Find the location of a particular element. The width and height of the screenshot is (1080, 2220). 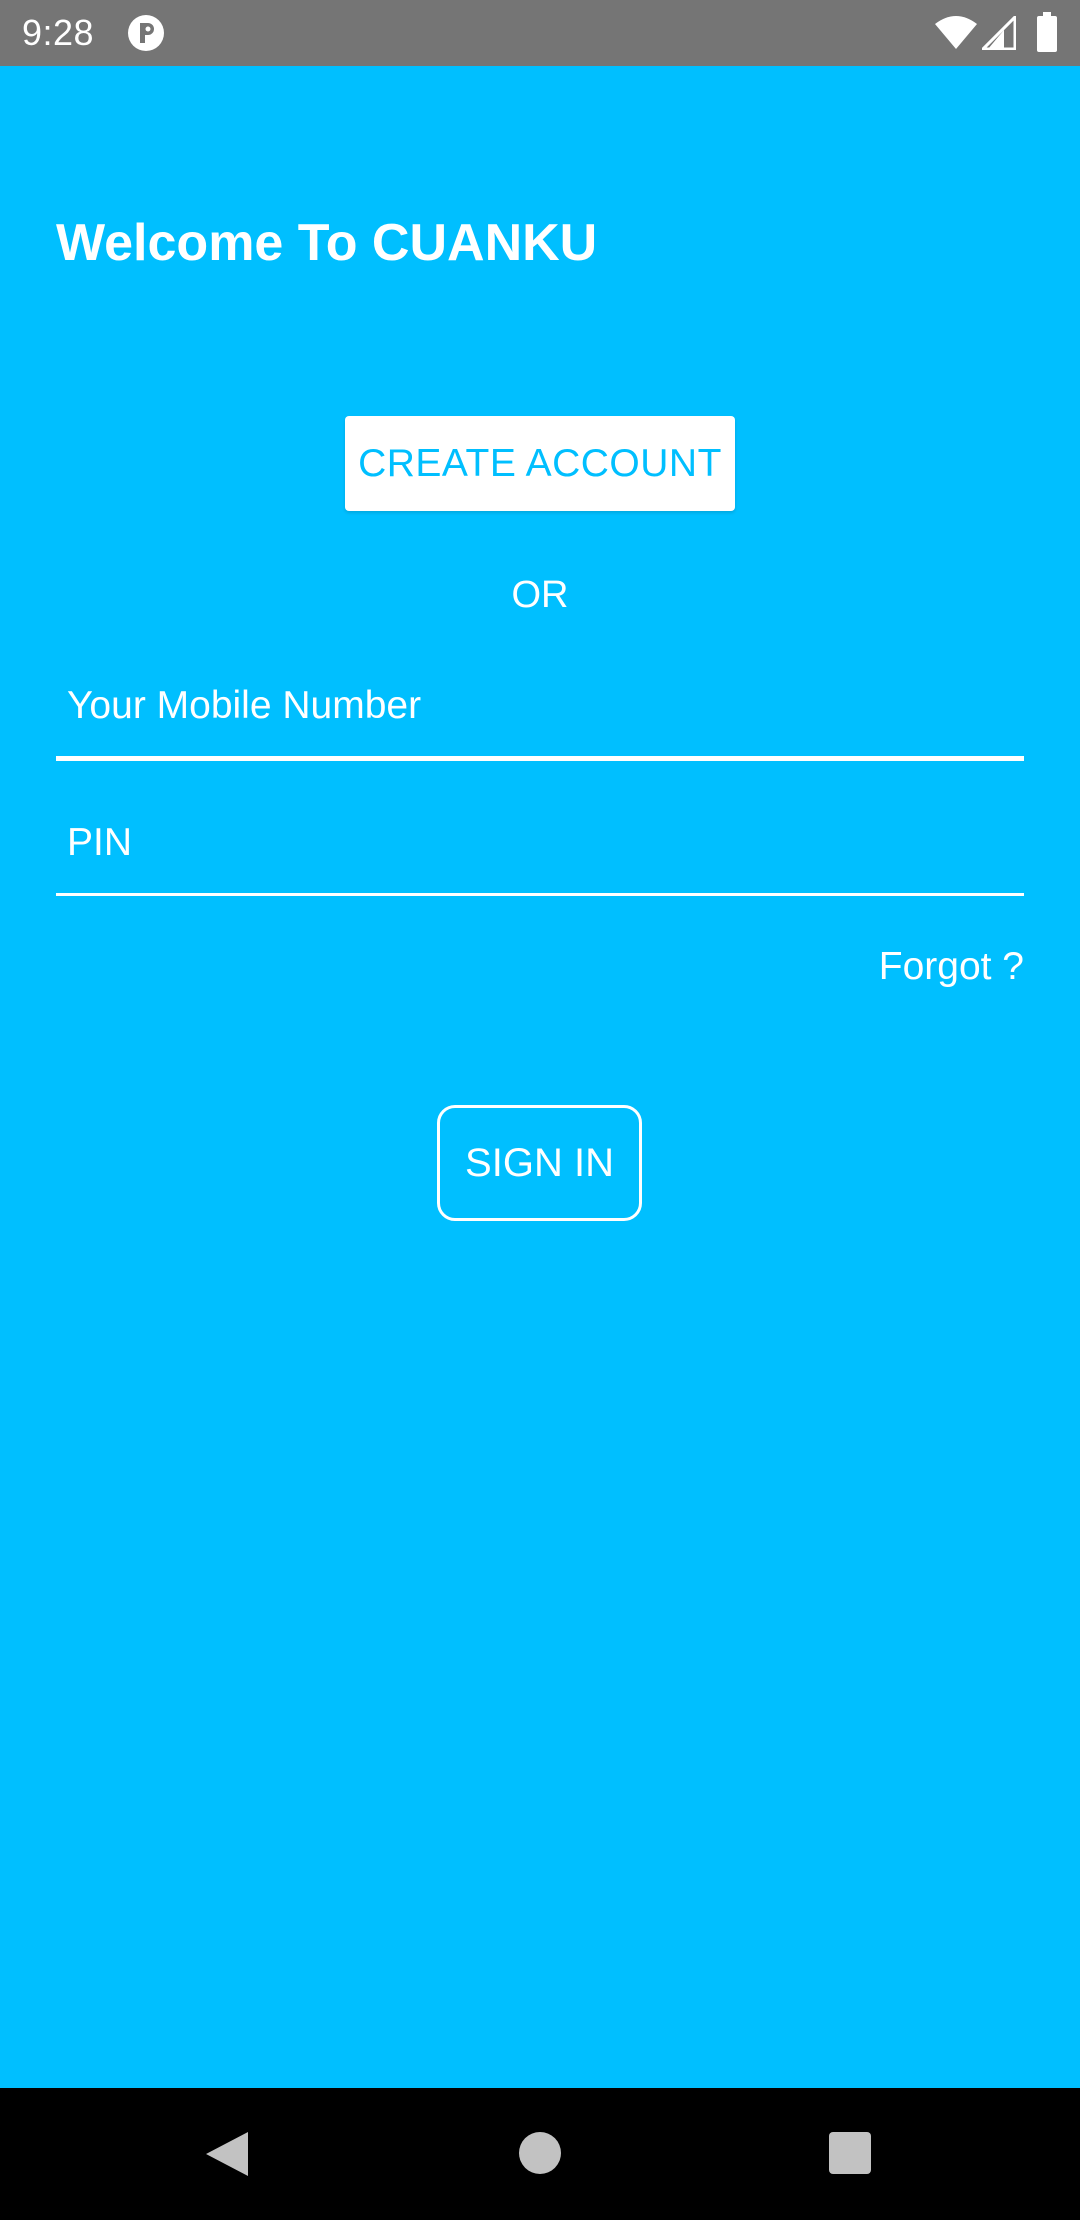

pin-underline is located at coordinates (540, 894).